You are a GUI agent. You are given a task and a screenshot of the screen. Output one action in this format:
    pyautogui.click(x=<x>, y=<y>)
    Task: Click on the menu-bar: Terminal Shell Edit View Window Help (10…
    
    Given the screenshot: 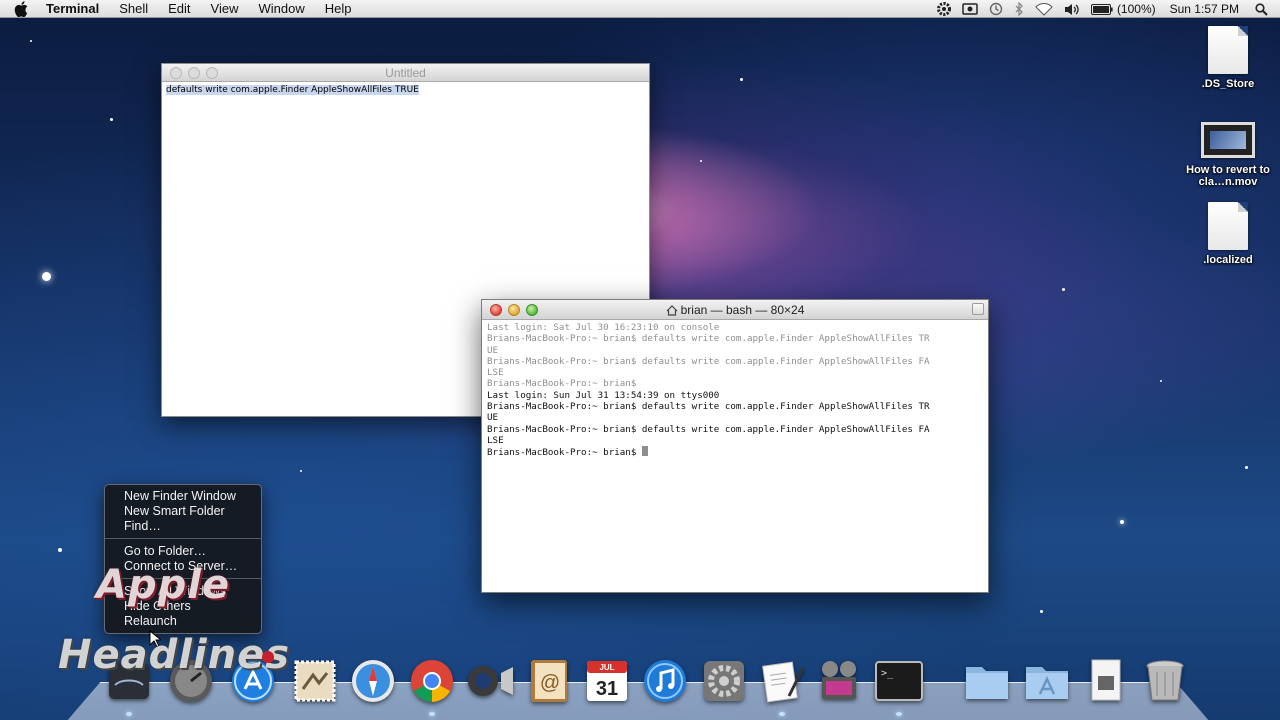 What is the action you would take?
    pyautogui.click(x=640, y=9)
    